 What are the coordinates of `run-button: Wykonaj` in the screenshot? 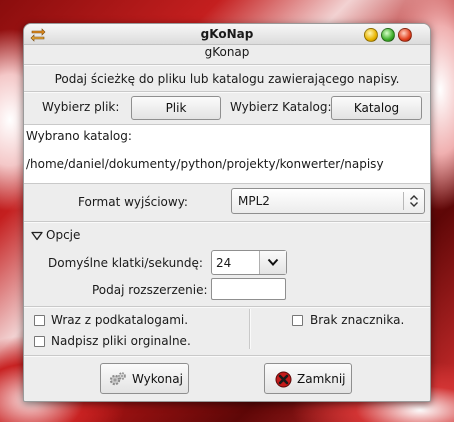 It's located at (144, 378).